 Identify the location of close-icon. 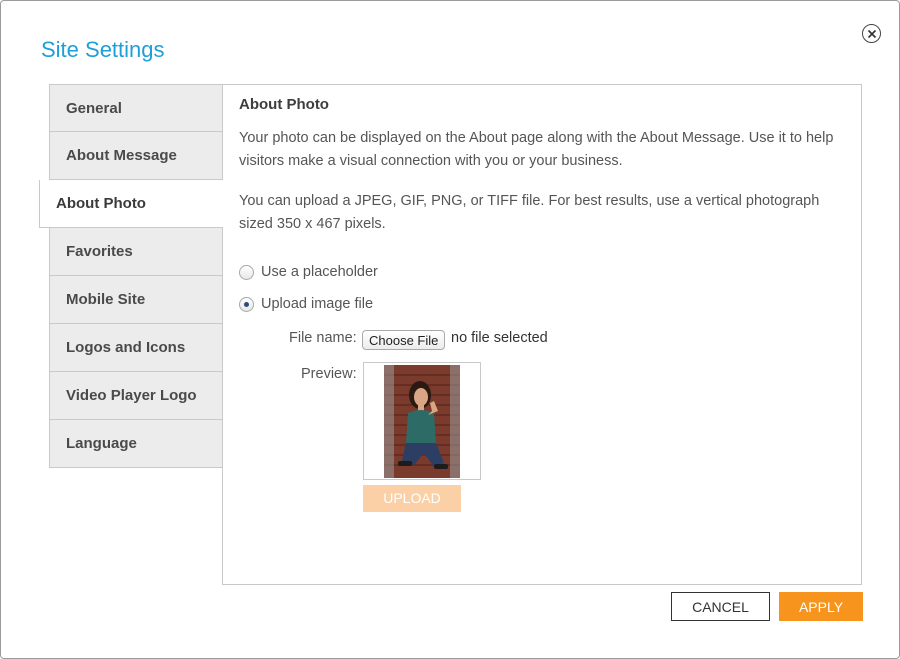
(871, 33).